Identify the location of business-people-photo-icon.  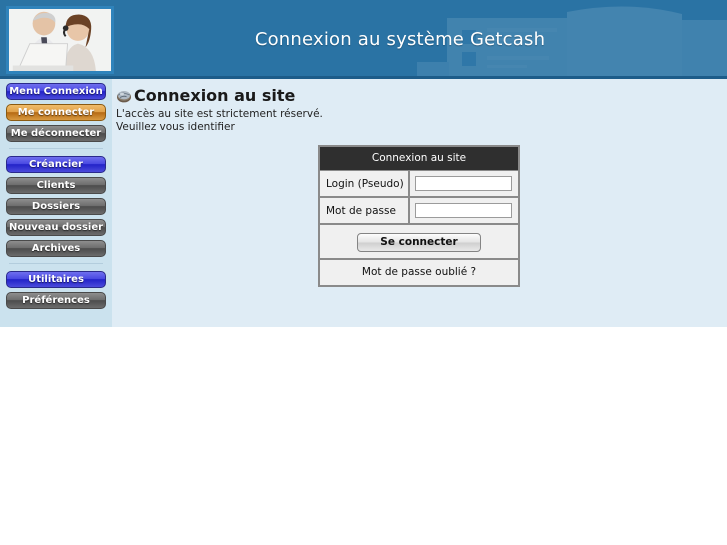
(60, 40).